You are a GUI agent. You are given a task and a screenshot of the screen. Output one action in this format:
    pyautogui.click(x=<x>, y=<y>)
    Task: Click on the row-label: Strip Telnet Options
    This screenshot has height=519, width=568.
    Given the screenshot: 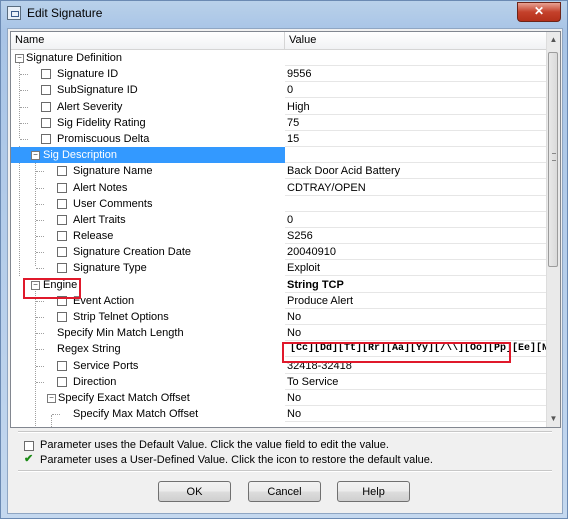 What is the action you would take?
    pyautogui.click(x=121, y=317)
    